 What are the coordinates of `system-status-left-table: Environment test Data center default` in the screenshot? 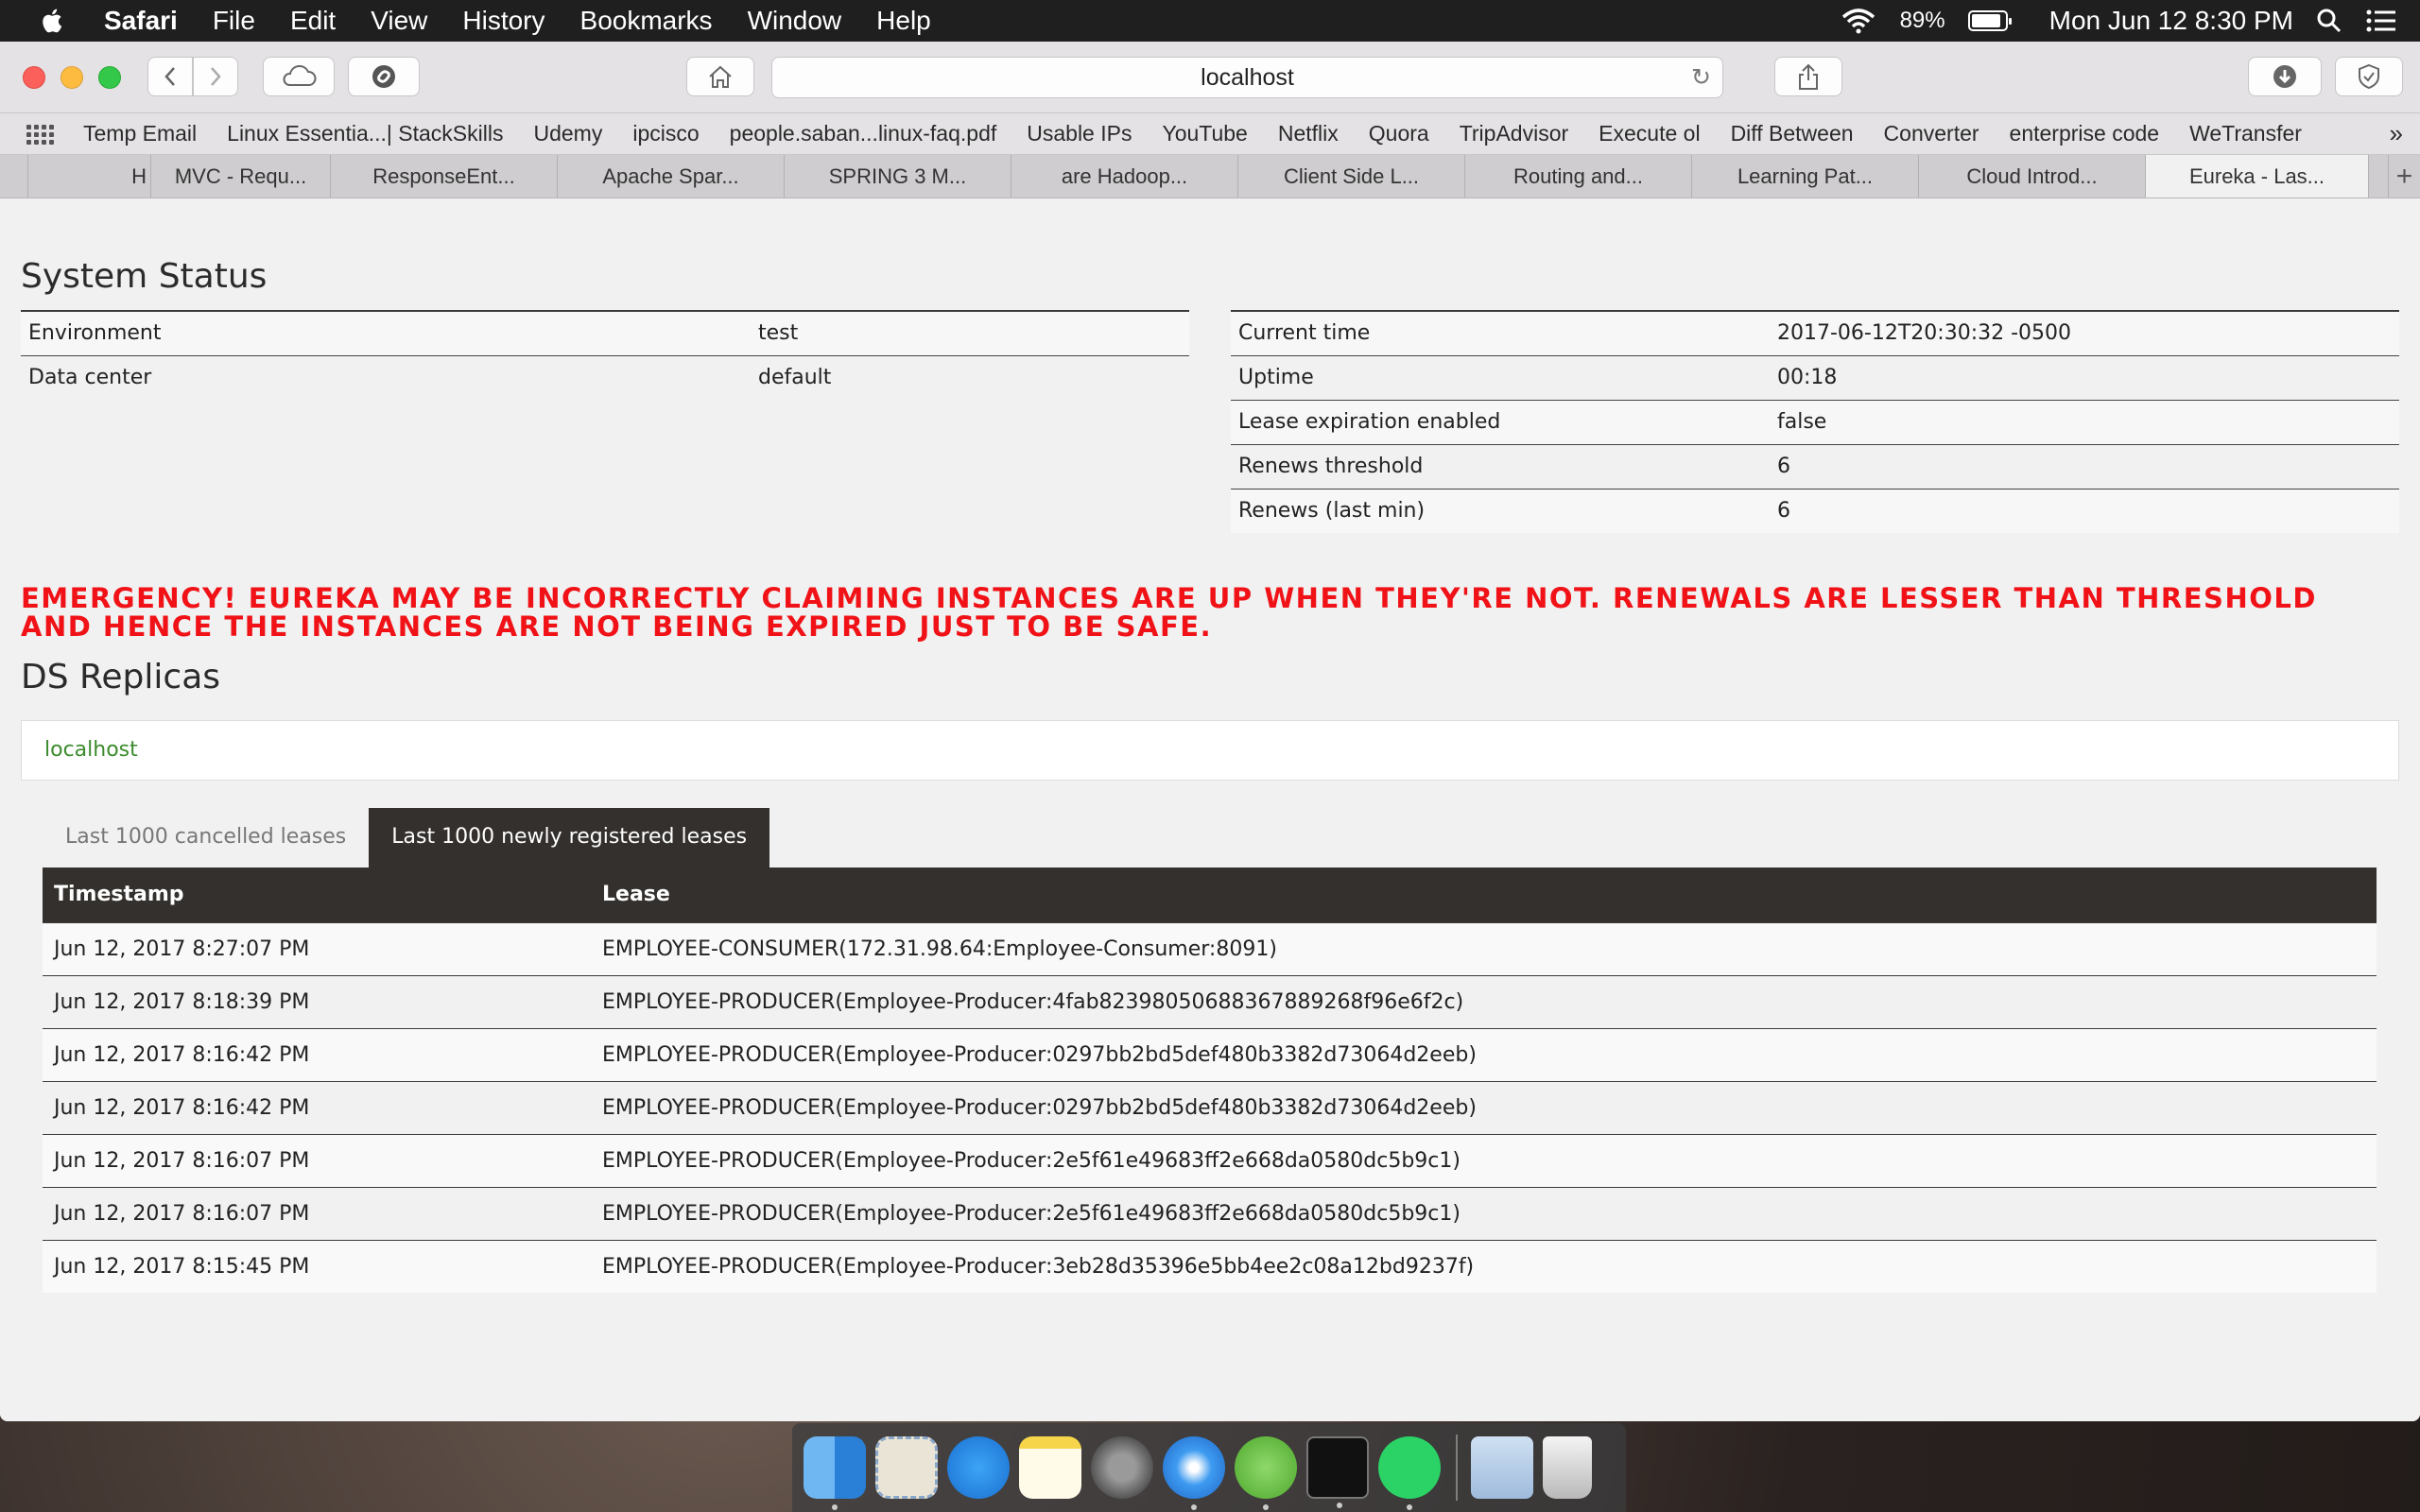 It's located at (605, 355).